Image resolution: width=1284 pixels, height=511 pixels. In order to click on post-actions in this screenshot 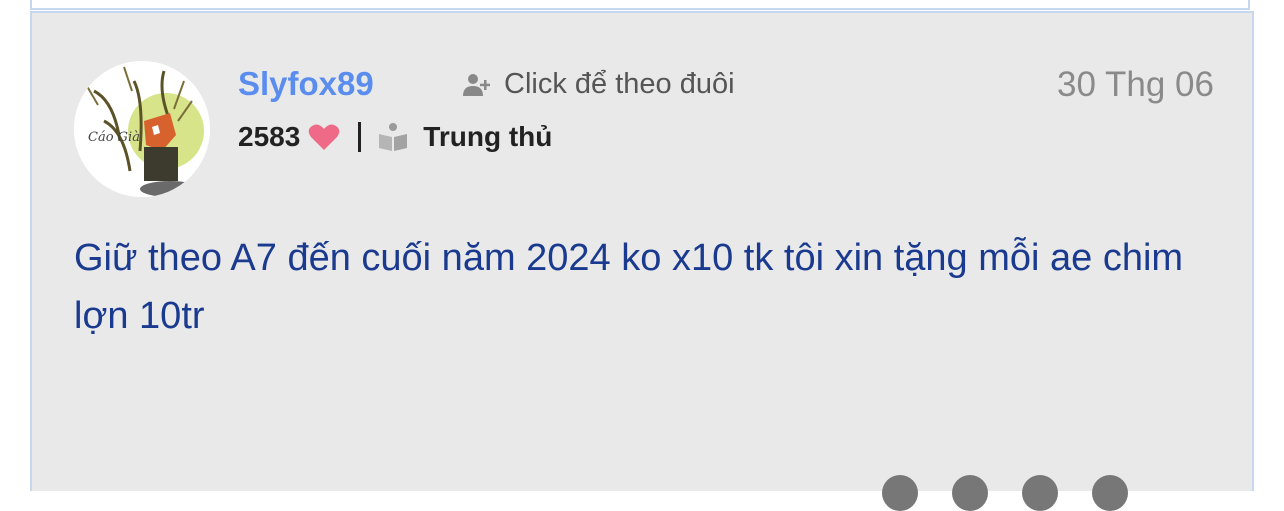, I will do `click(1005, 493)`.